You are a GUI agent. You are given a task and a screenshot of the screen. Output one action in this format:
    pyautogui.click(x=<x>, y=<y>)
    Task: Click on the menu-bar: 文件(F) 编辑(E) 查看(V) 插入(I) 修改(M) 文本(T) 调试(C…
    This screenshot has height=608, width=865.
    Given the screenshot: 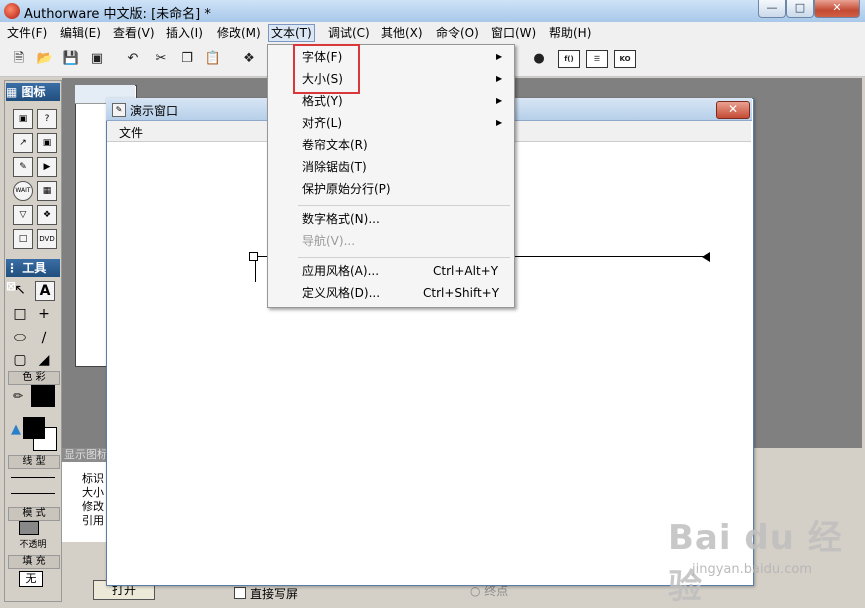 What is the action you would take?
    pyautogui.click(x=432, y=33)
    